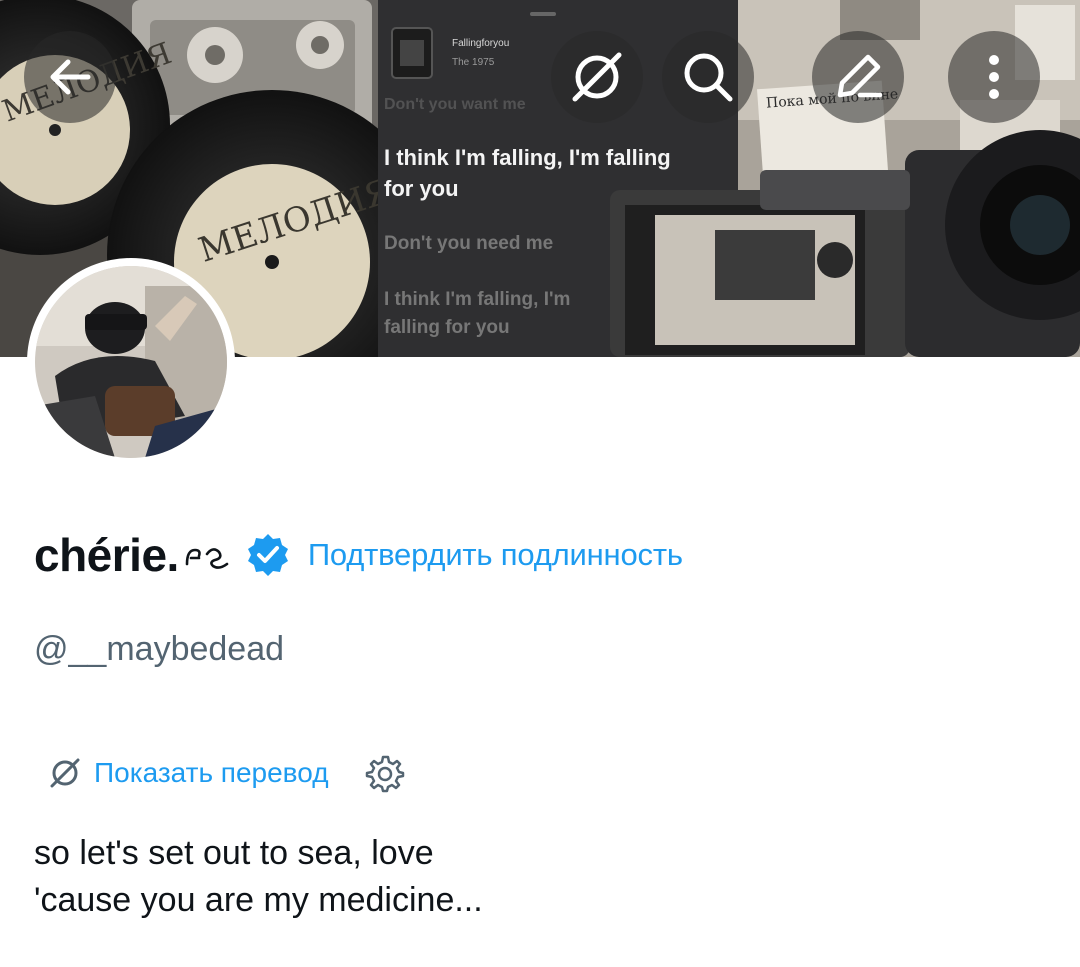  What do you see at coordinates (481, 43) in the screenshot?
I see `track-title: Fallingforyou` at bounding box center [481, 43].